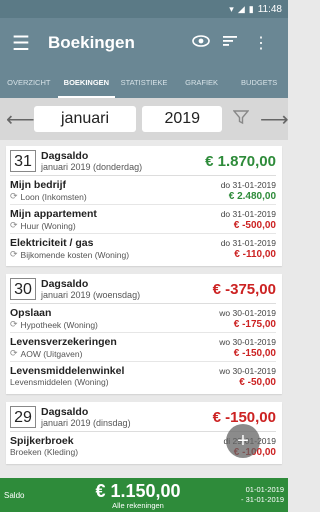  What do you see at coordinates (75, 254) in the screenshot?
I see `transaction-category: Bijkomende kosten (Woning)` at bounding box center [75, 254].